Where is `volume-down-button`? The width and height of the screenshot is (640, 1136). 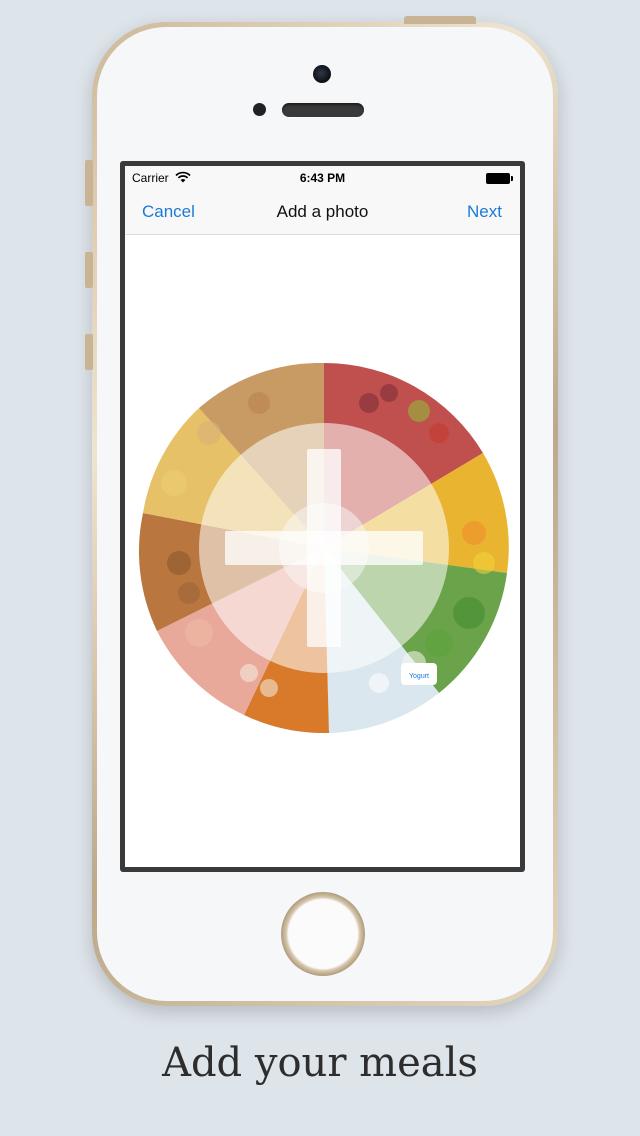 volume-down-button is located at coordinates (89, 352).